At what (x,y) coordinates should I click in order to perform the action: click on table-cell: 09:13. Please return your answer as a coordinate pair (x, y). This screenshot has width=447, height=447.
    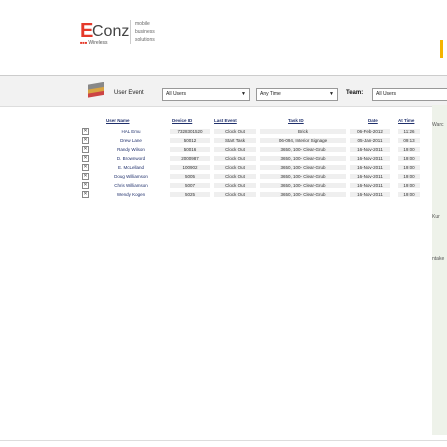
    Looking at the image, I should click on (409, 140).